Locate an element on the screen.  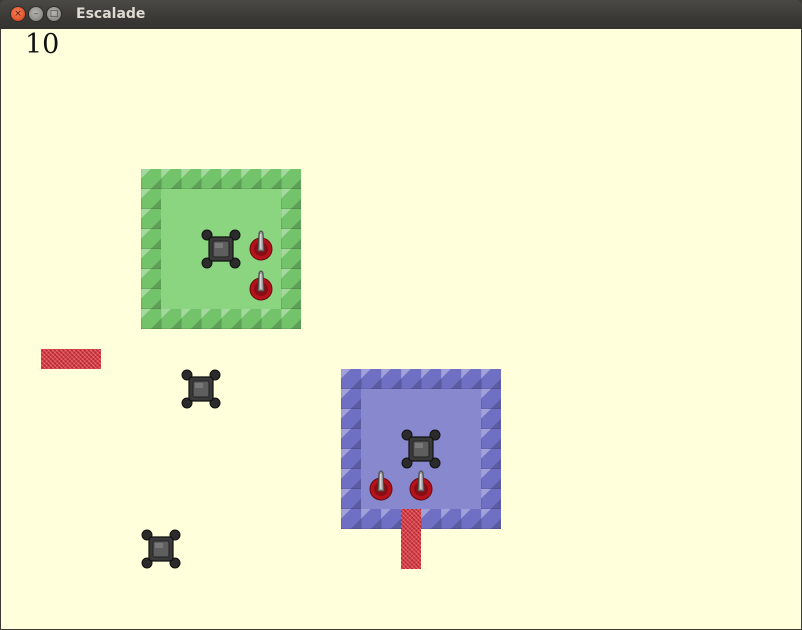
minimize-button: – is located at coordinates (36, 14).